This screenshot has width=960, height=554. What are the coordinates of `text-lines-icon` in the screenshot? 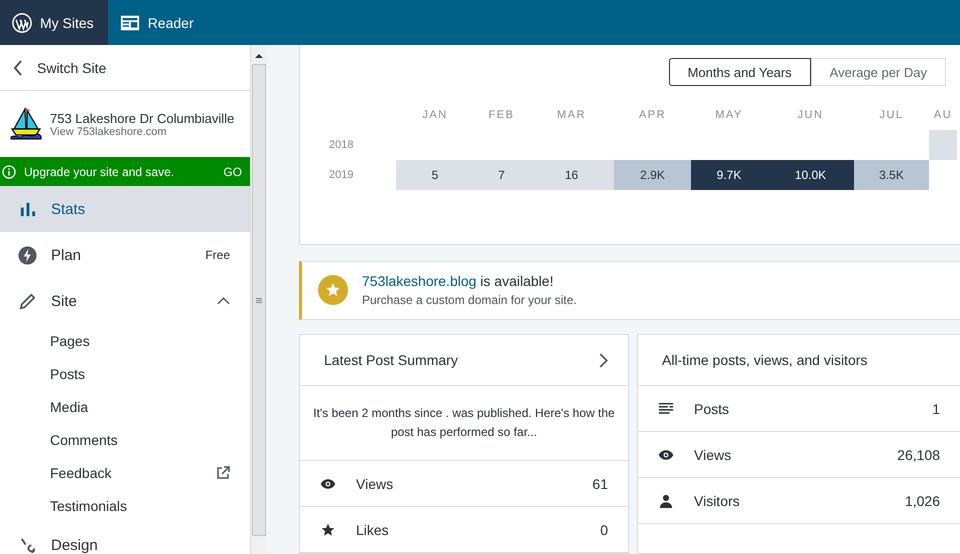 It's located at (666, 409).